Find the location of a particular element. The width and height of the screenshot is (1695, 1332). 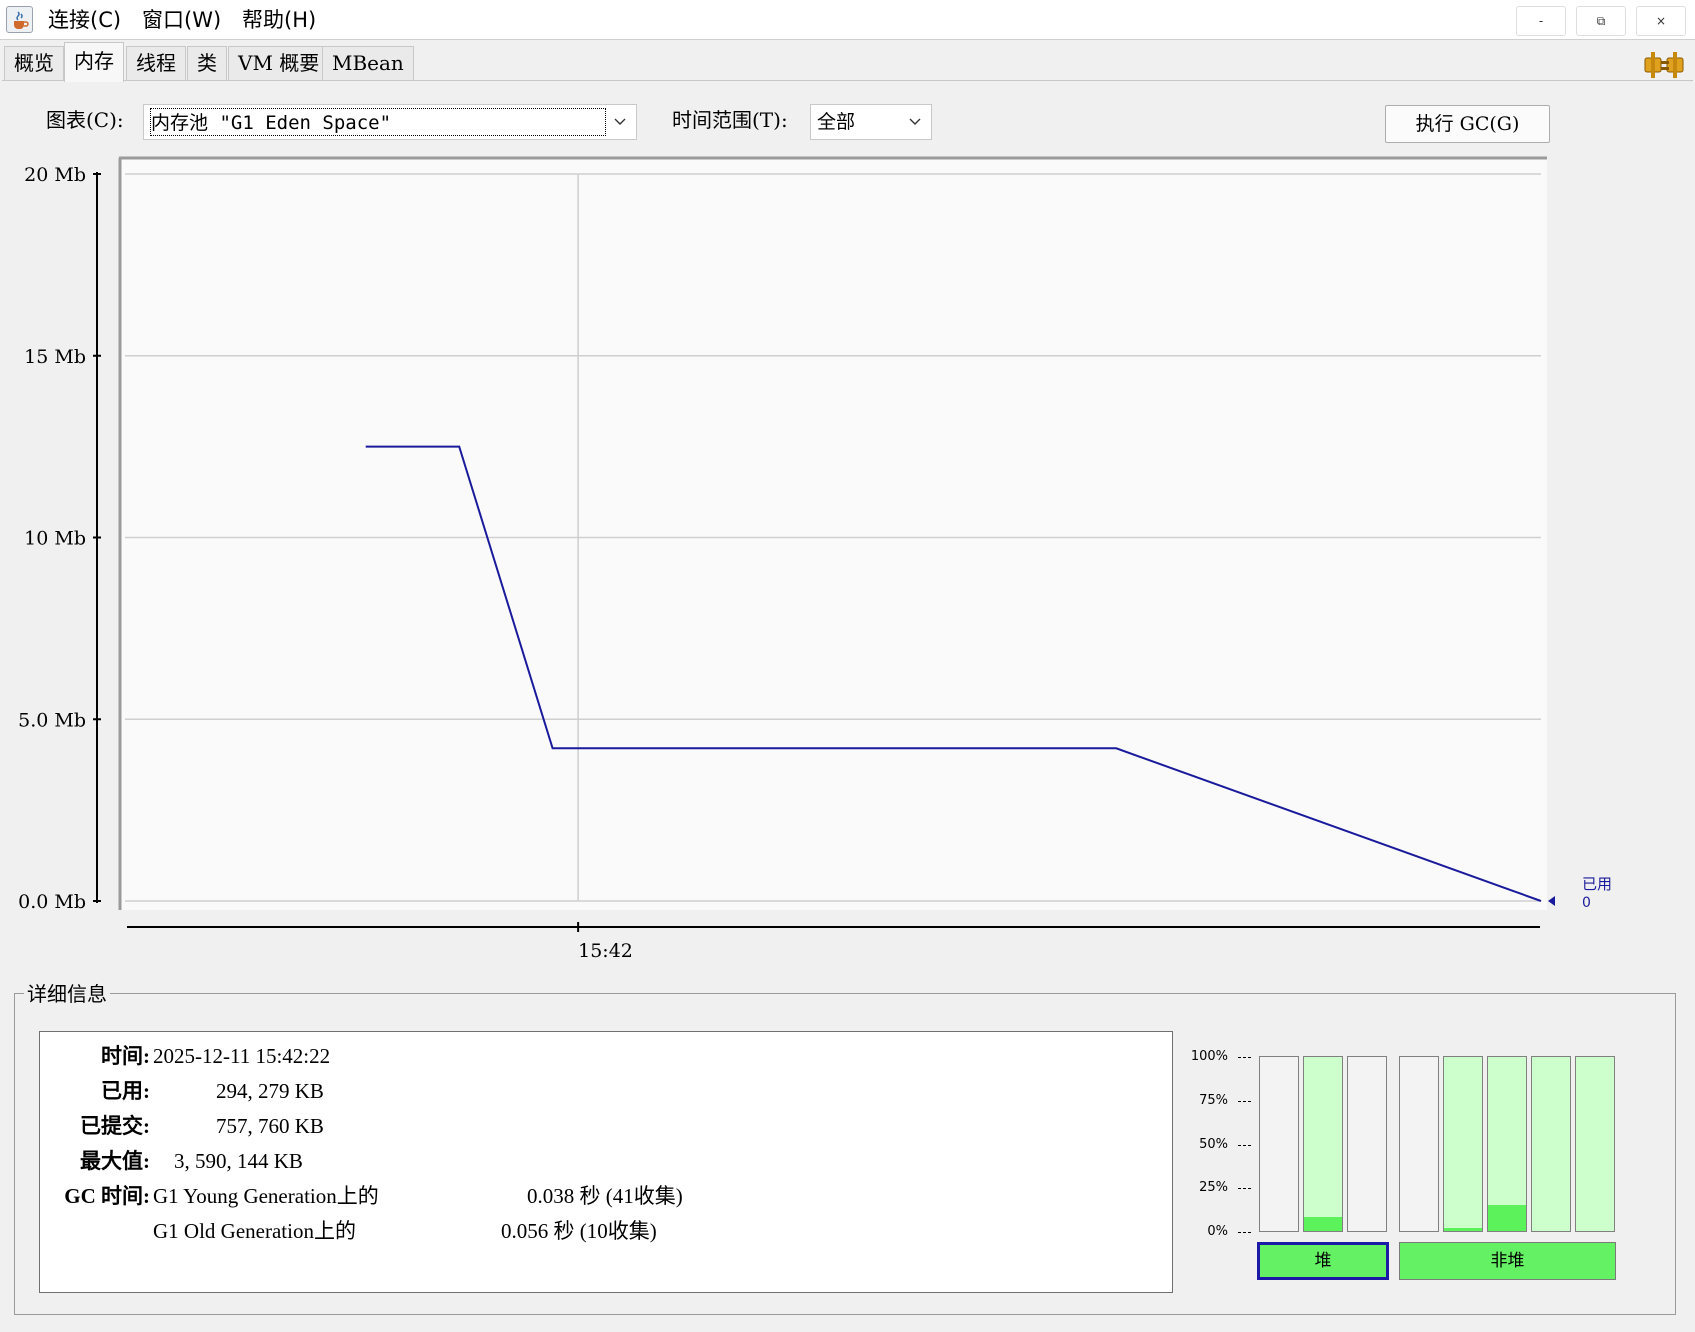

tab-memory: 内存 is located at coordinates (94, 62).